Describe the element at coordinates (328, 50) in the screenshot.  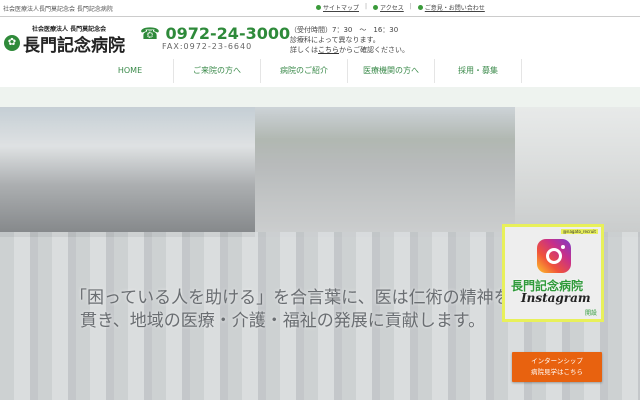
I see `details-link: こちら` at that location.